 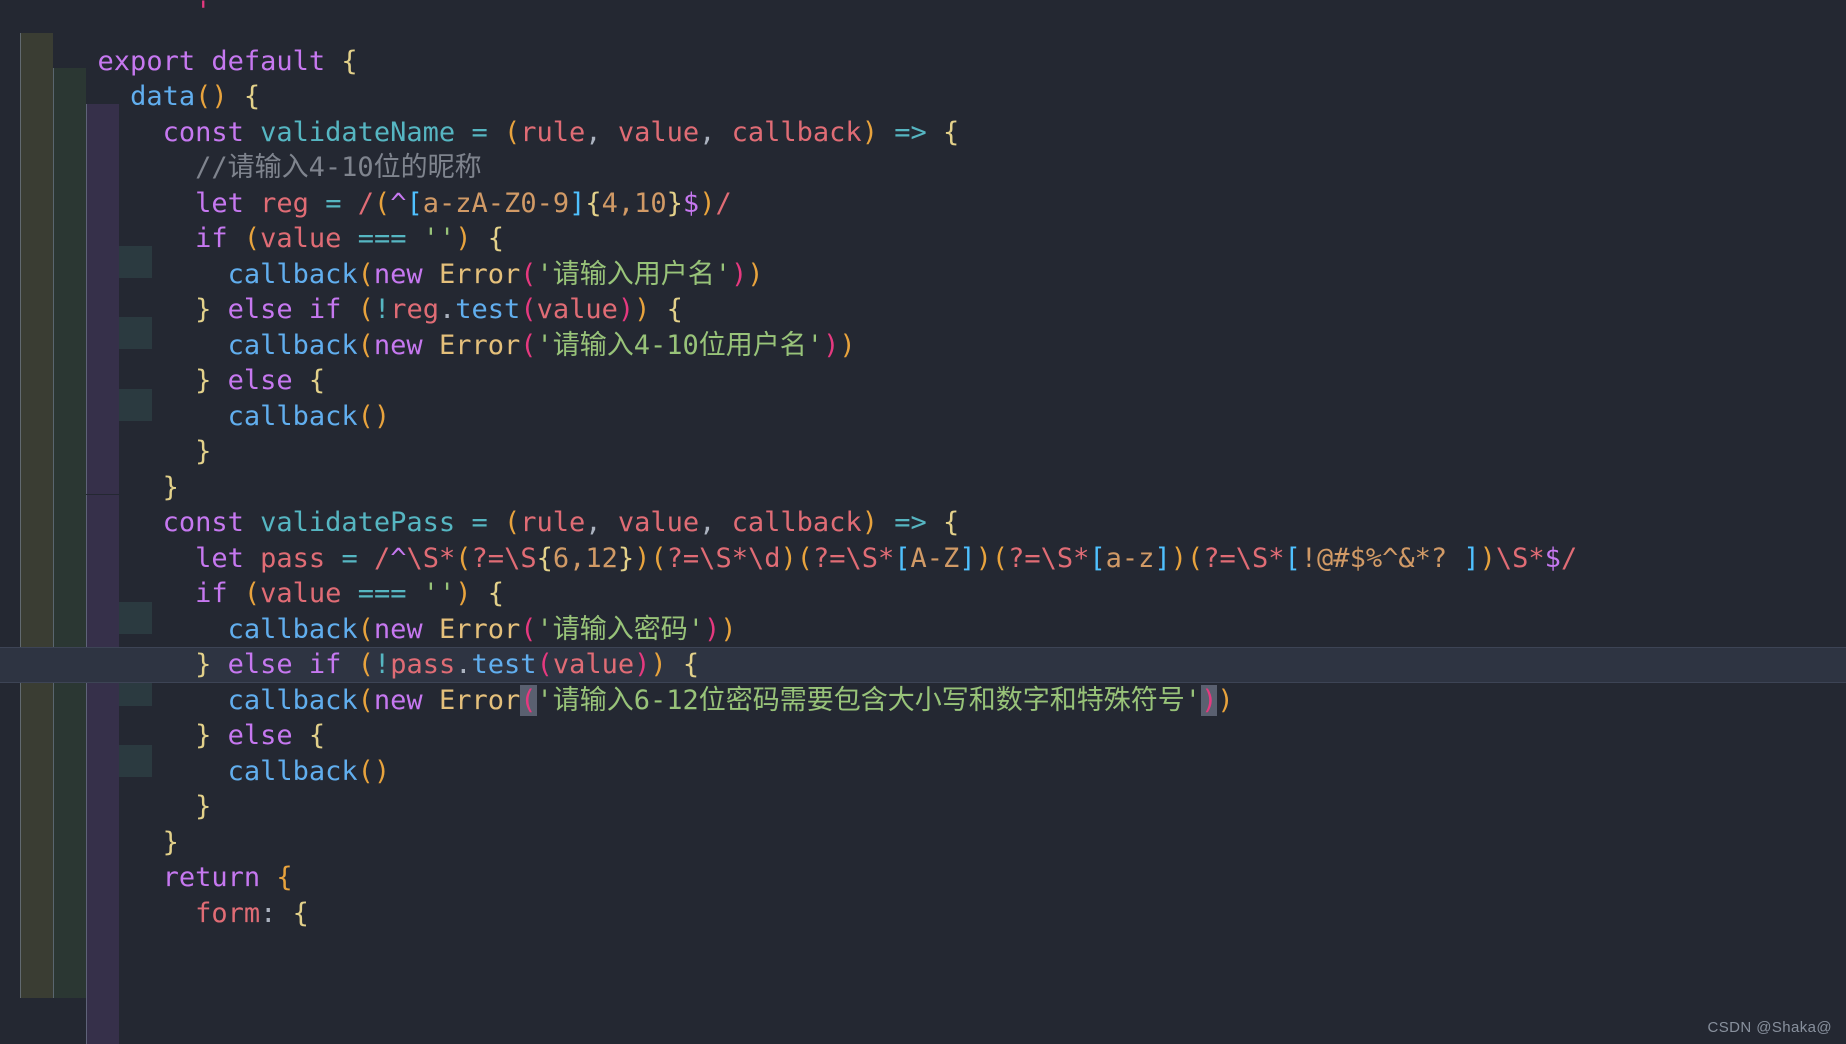 What do you see at coordinates (923, 4) in the screenshot?
I see `code-line-partial-top: '` at bounding box center [923, 4].